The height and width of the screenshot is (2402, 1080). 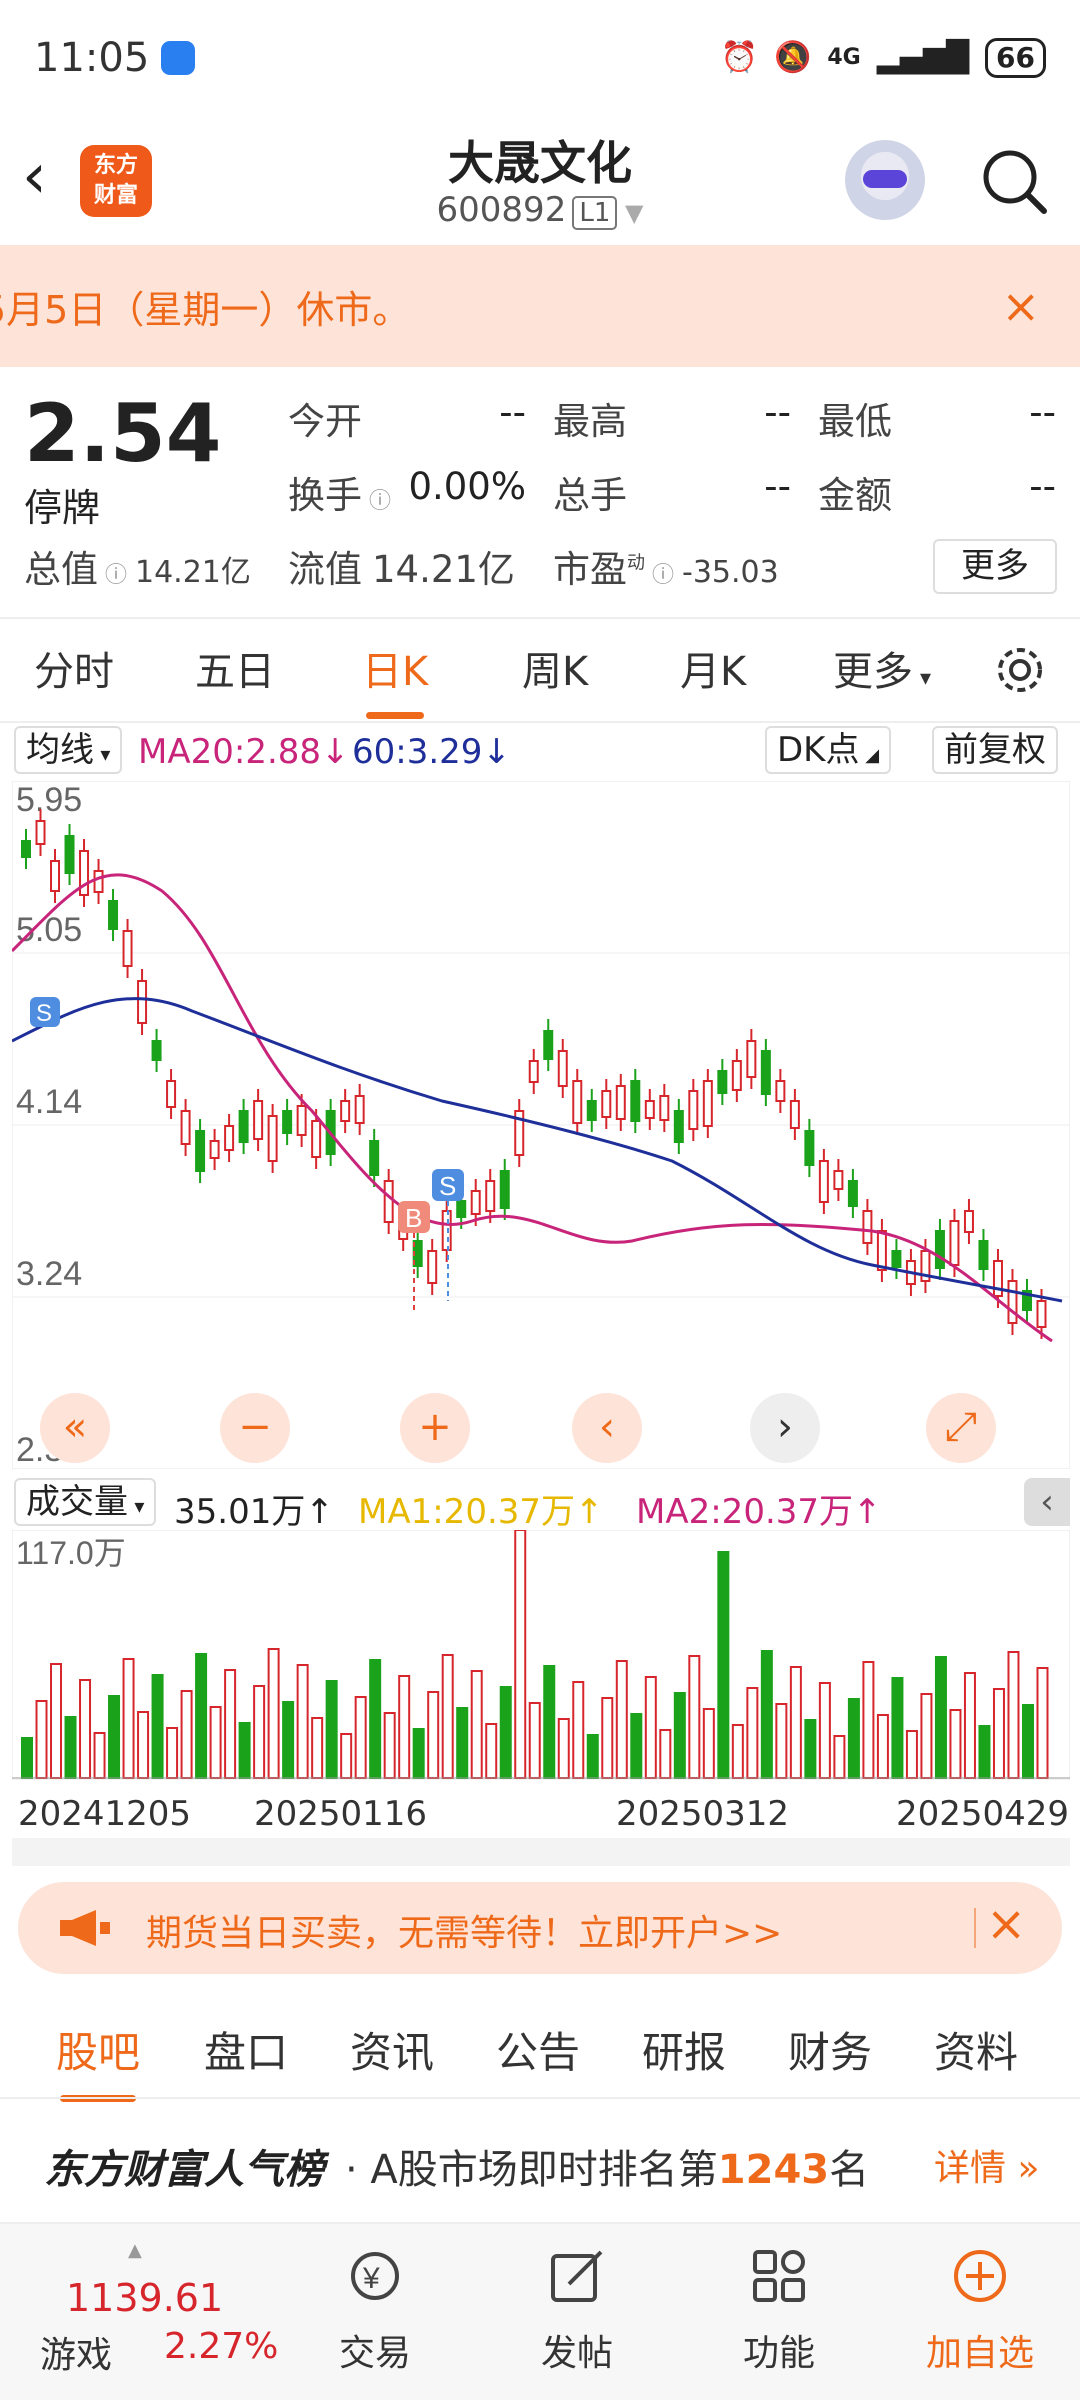 I want to click on trade-yen-icon: ¥, so click(x=375, y=2276).